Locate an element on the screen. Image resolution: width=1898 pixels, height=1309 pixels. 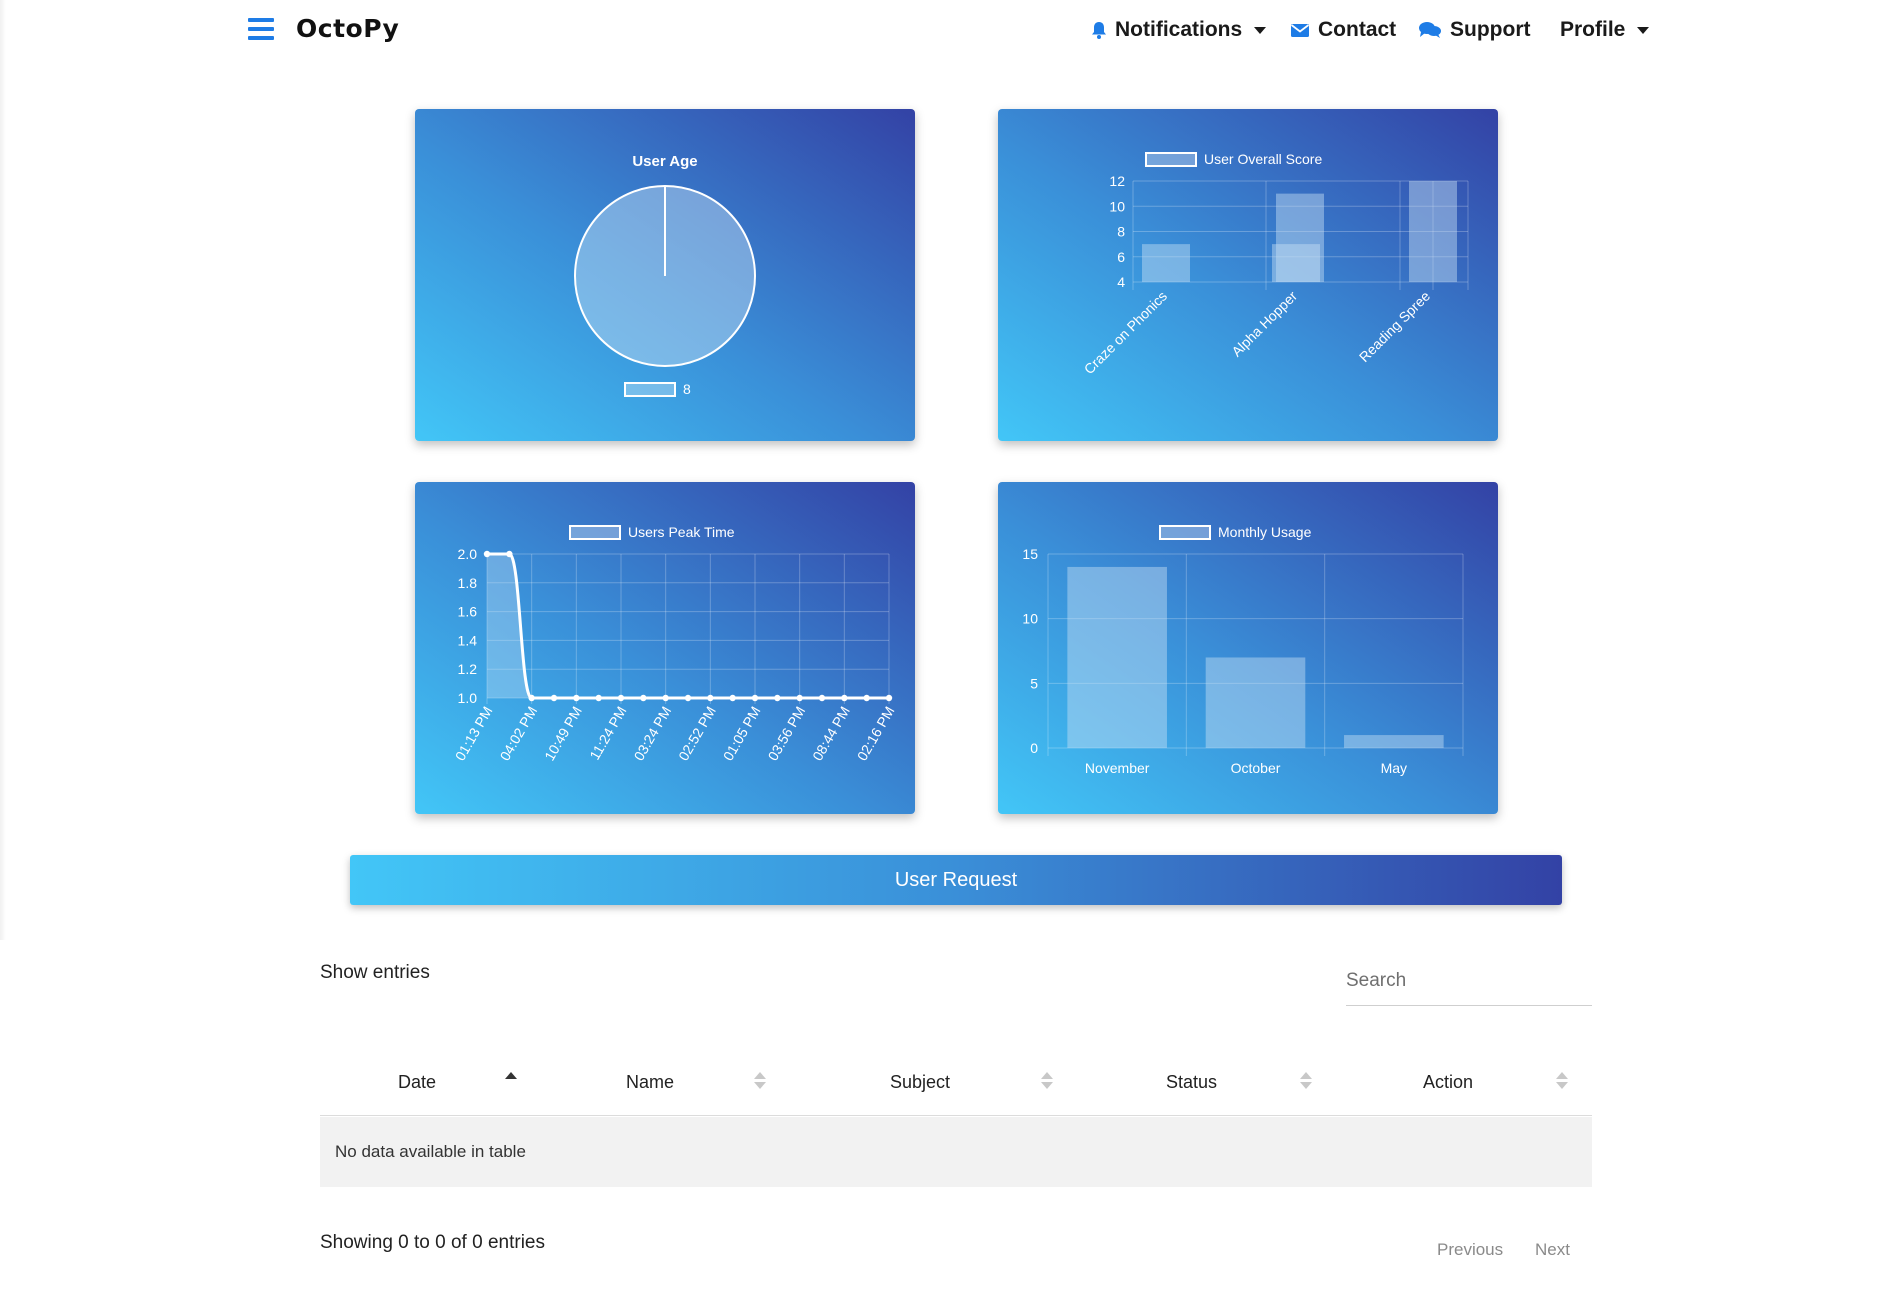
y-tick-label: 6 is located at coordinates (1121, 257).